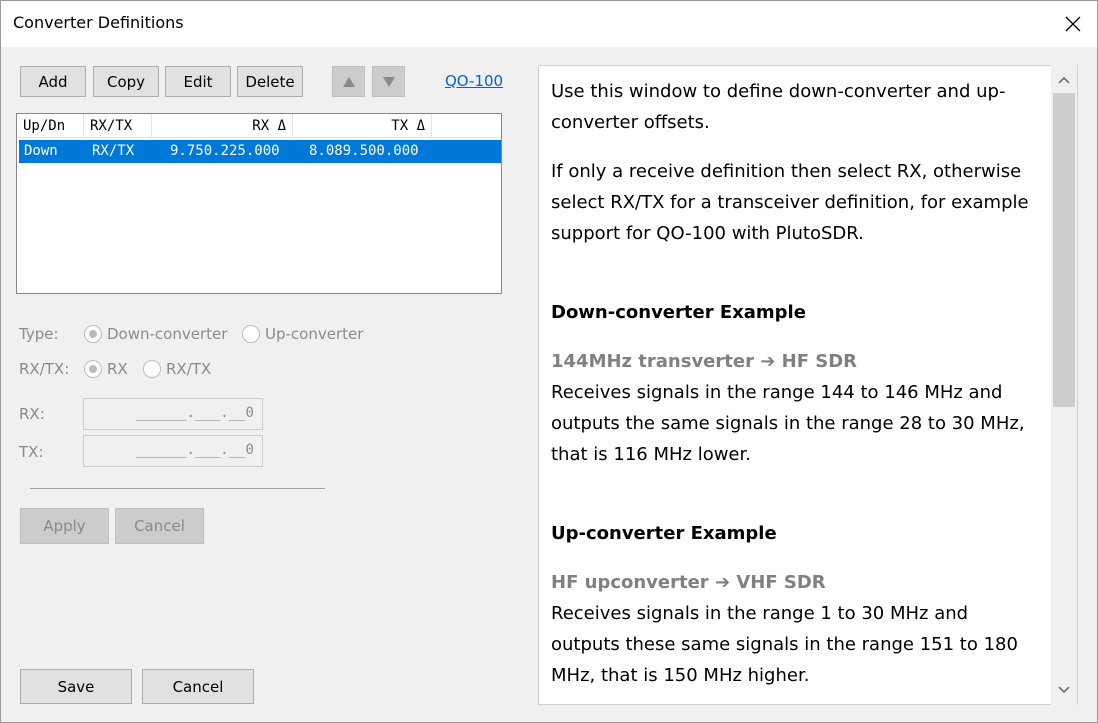 The image size is (1098, 723). I want to click on down-sub-source: 144MHz transverter, so click(652, 361).